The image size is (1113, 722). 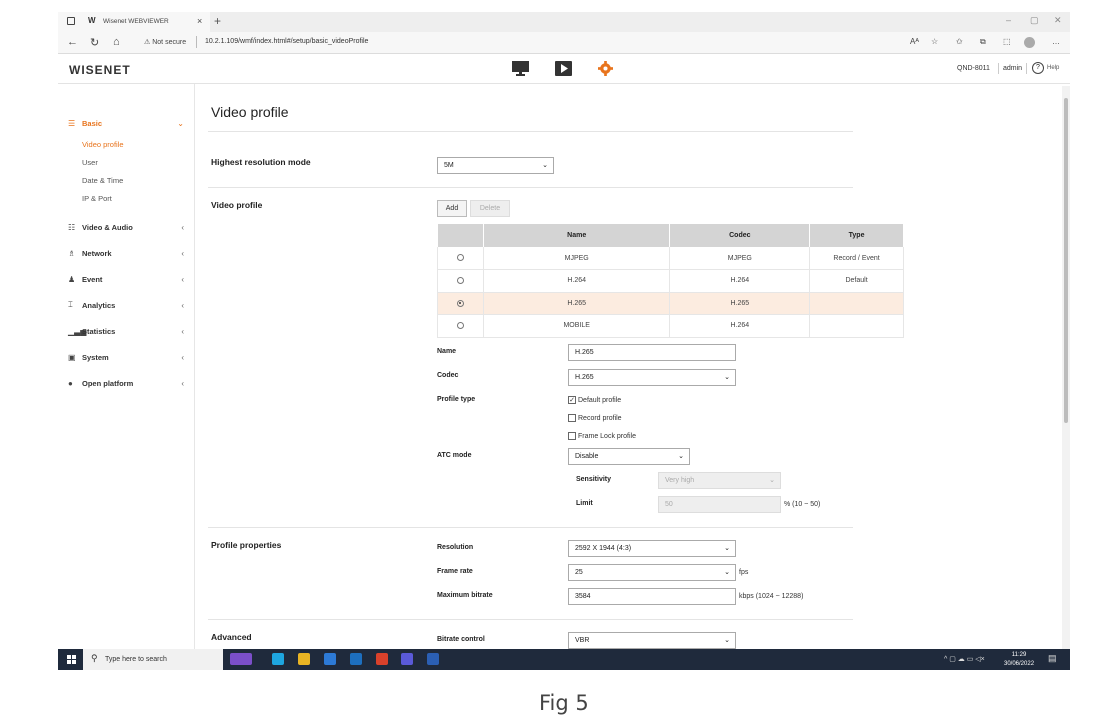 What do you see at coordinates (1053, 68) in the screenshot?
I see `help-link: Help` at bounding box center [1053, 68].